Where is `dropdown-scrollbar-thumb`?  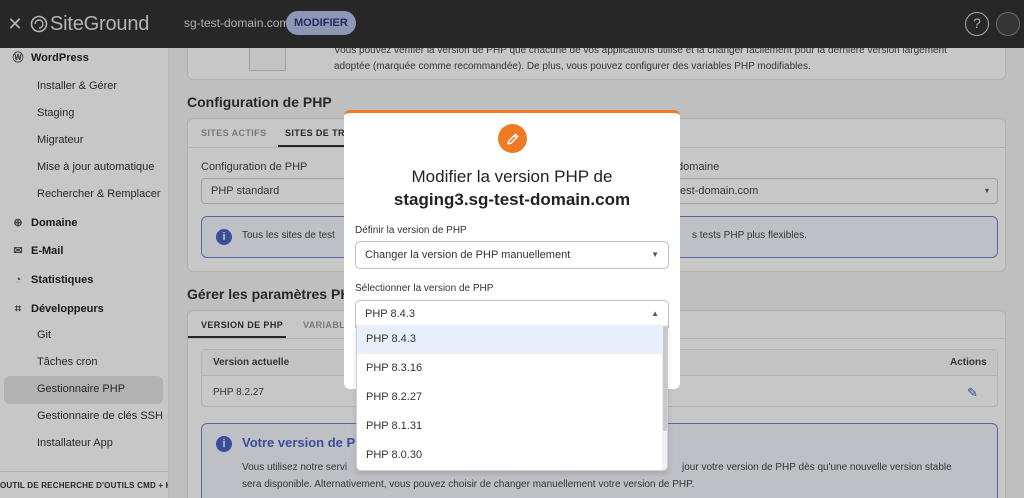 dropdown-scrollbar-thumb is located at coordinates (665, 378).